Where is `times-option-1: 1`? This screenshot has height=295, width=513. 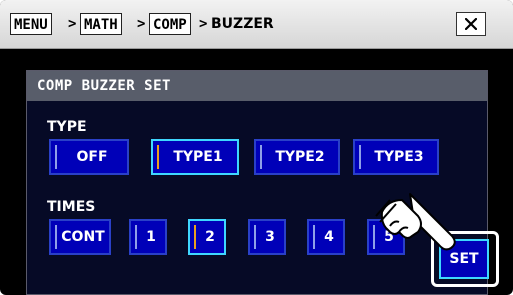
times-option-1: 1 is located at coordinates (148, 237).